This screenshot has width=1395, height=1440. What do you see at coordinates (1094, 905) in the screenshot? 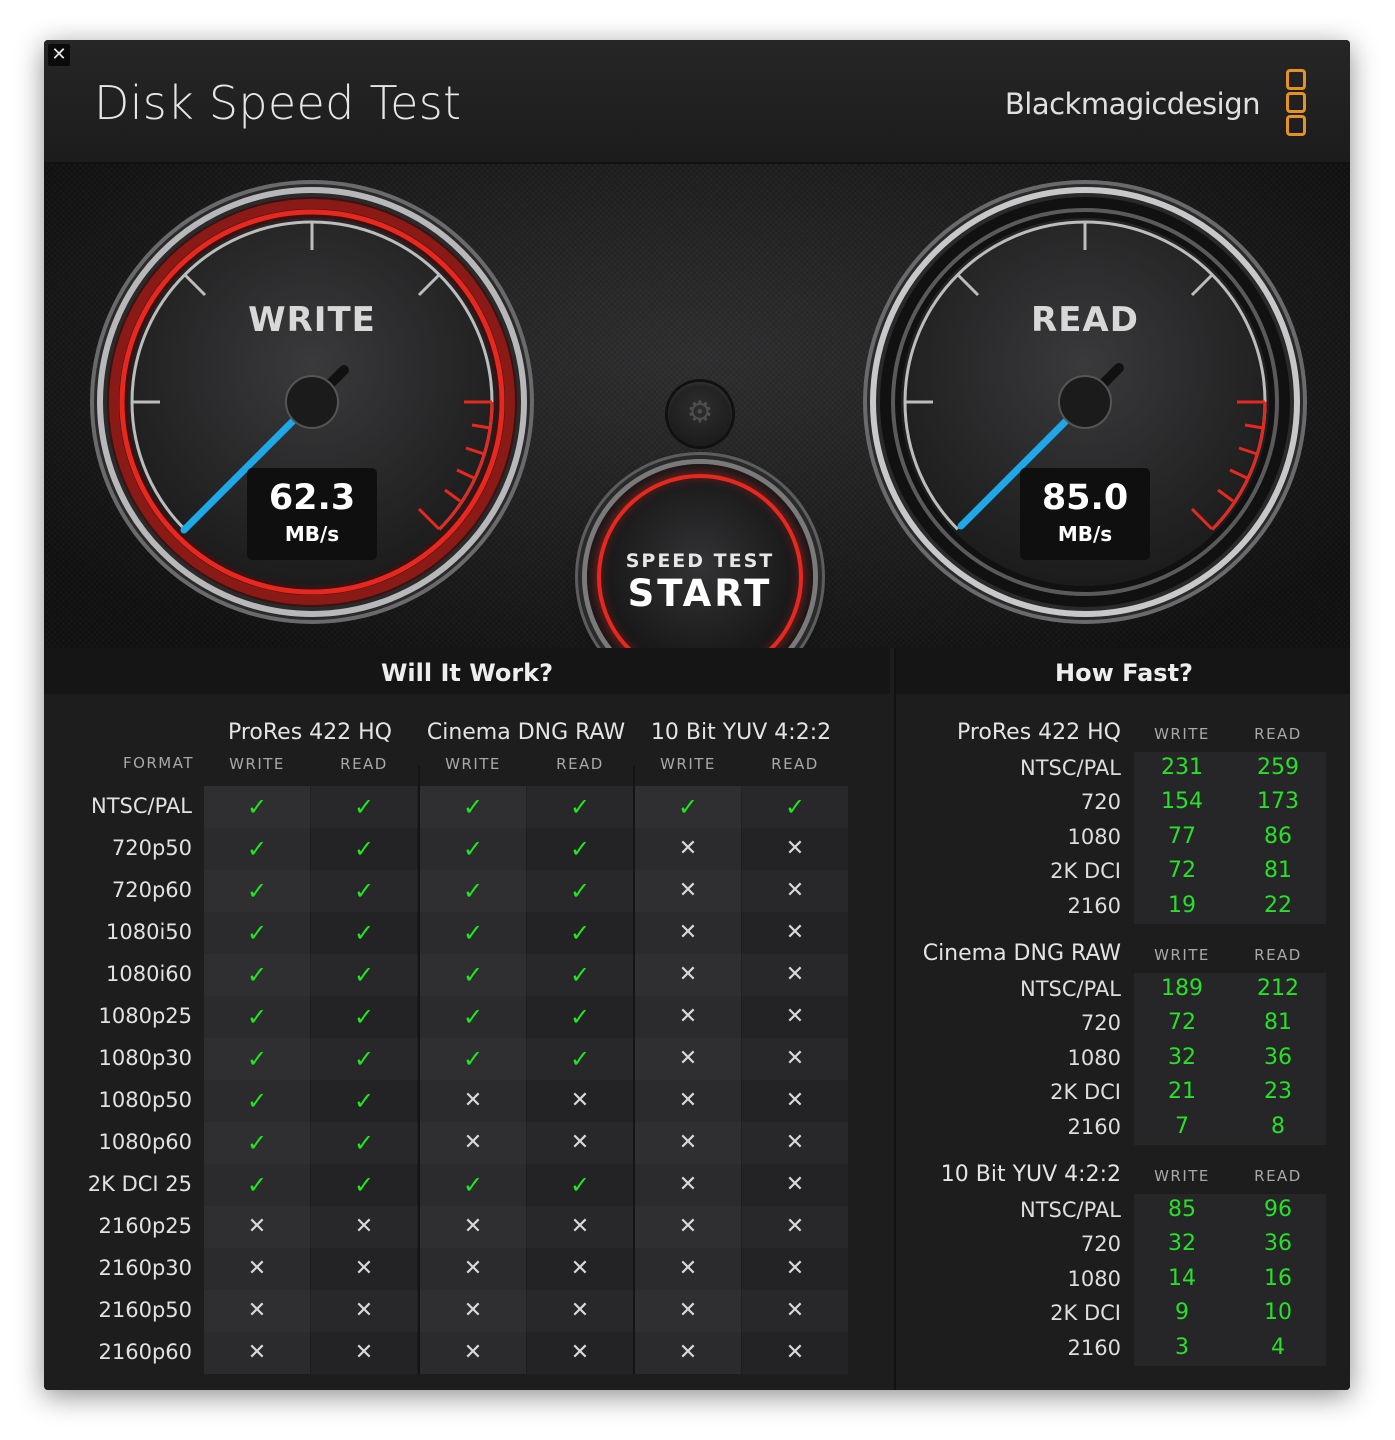
I see `speed-format-label: 2160` at bounding box center [1094, 905].